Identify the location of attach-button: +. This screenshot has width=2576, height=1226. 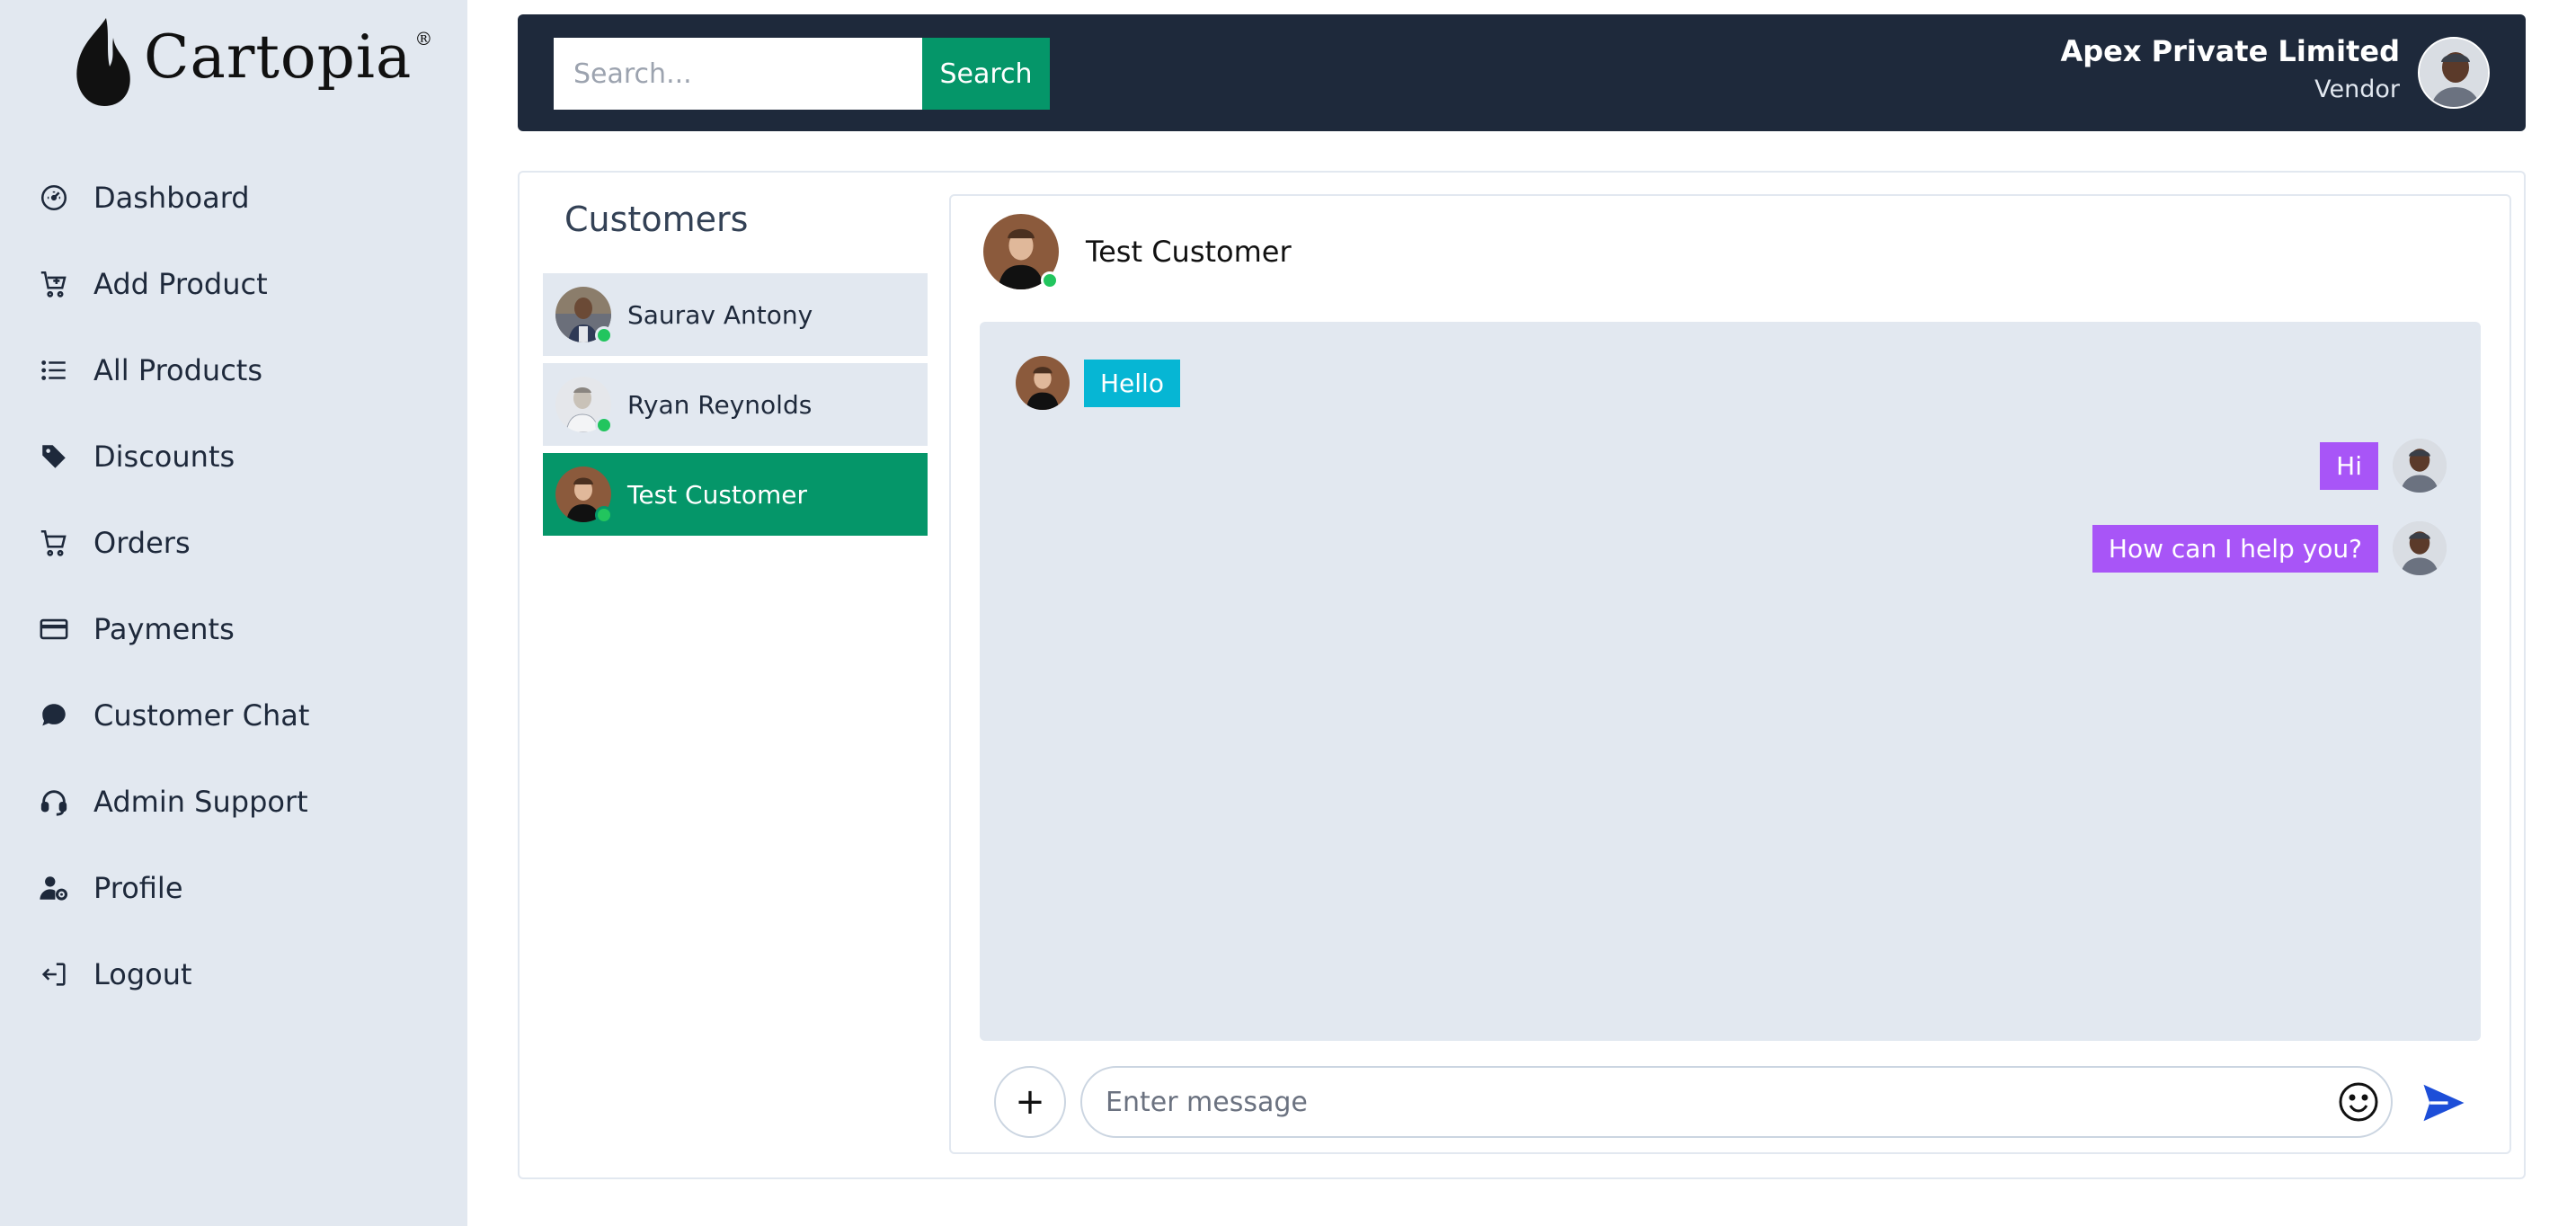
(1030, 1102).